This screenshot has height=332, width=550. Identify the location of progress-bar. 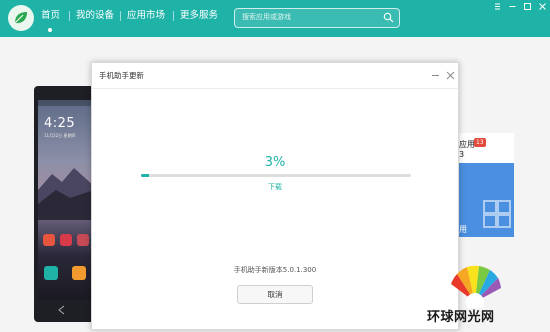
(276, 175).